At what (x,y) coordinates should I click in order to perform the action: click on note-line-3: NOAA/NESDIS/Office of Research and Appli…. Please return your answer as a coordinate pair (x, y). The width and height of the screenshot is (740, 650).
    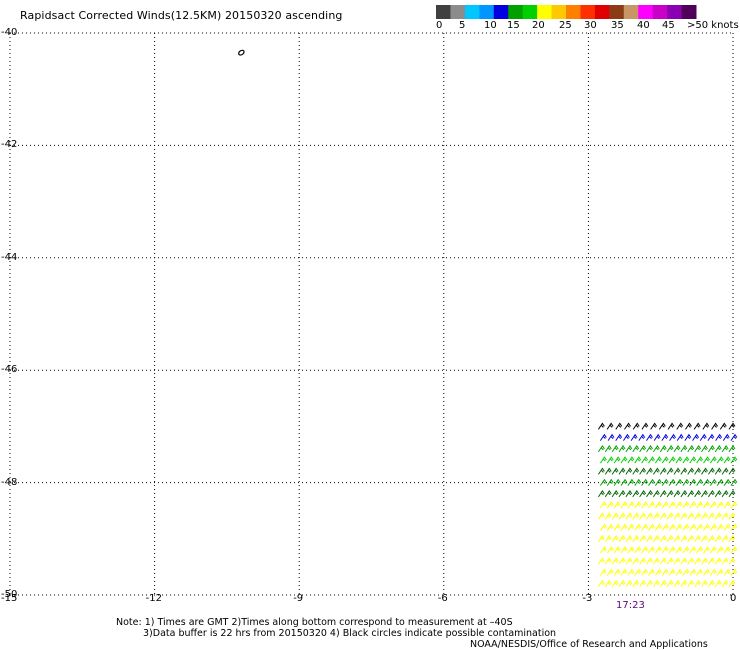
    Looking at the image, I should click on (589, 644).